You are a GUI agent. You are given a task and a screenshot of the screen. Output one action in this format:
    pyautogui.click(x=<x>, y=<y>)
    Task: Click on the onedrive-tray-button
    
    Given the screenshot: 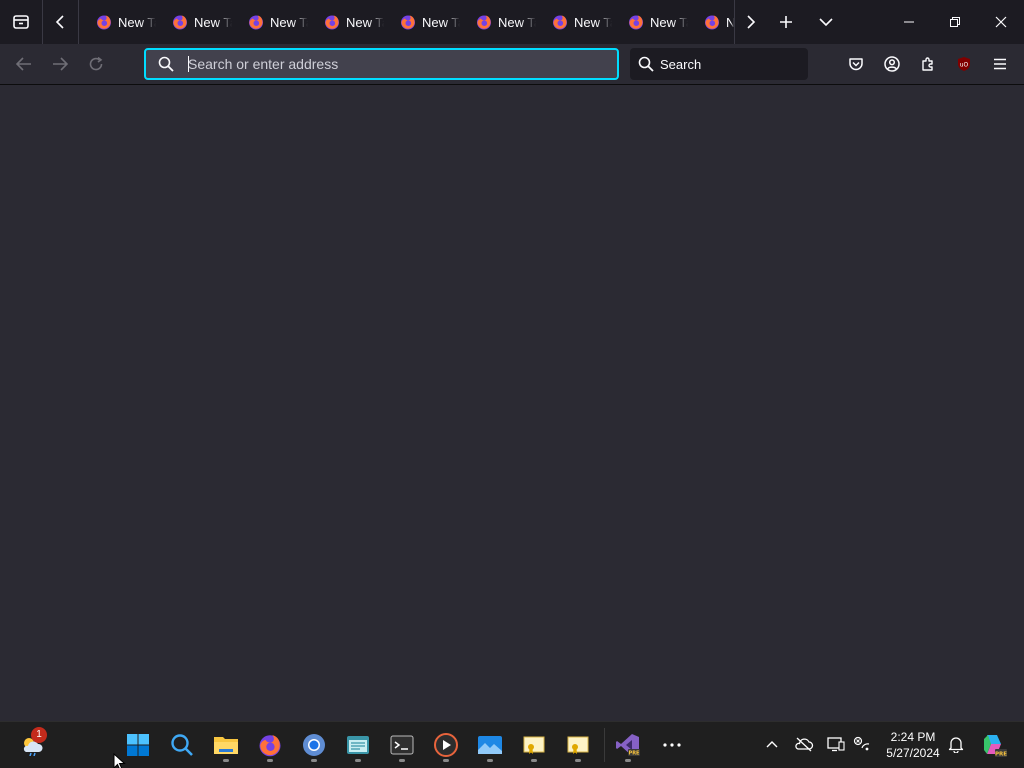 What is the action you would take?
    pyautogui.click(x=804, y=744)
    